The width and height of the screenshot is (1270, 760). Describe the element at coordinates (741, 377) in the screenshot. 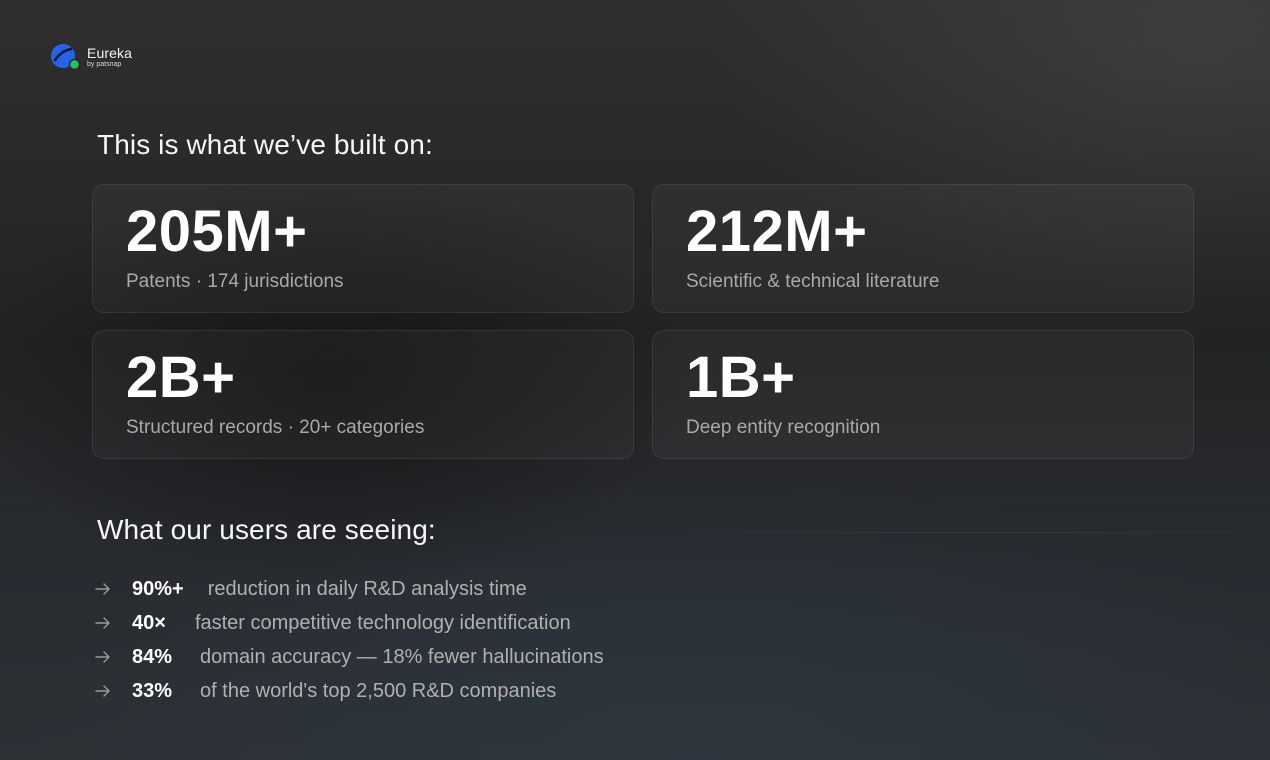

I see `stat-value: 1B+` at that location.